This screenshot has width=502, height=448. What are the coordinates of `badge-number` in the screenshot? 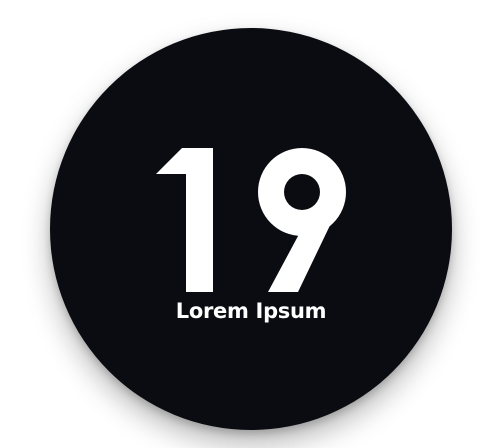 It's located at (251, 220).